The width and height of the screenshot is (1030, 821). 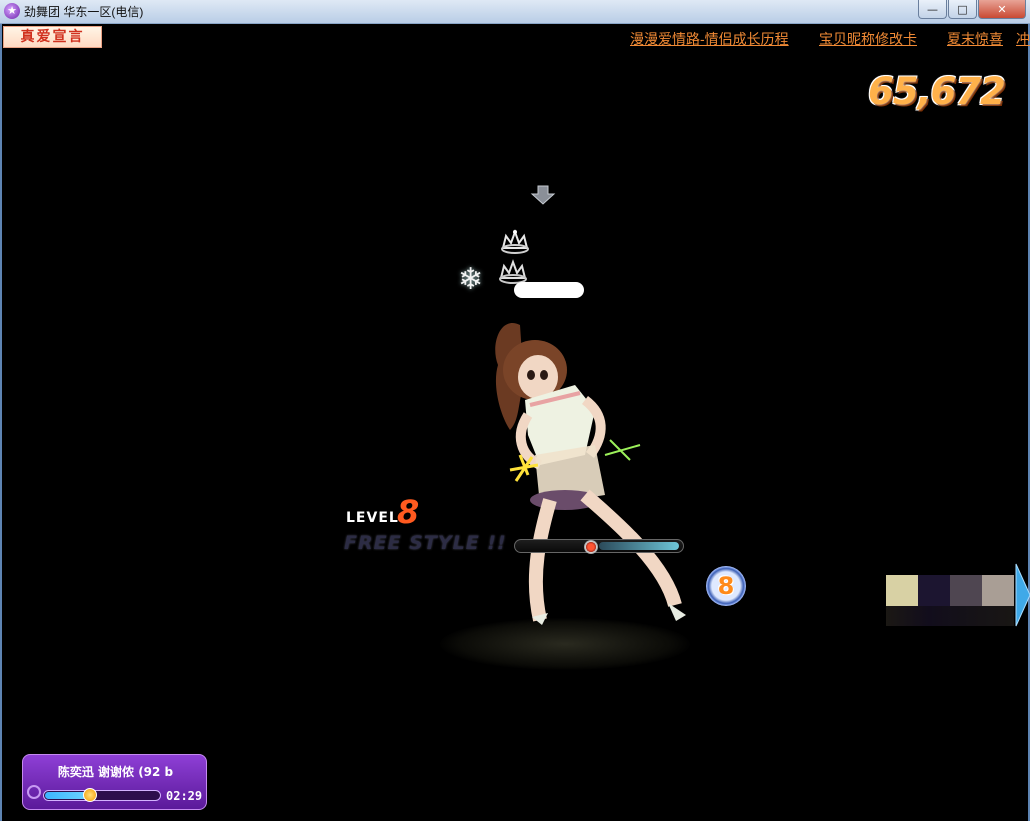 What do you see at coordinates (937, 91) in the screenshot?
I see `score-display: 65,672` at bounding box center [937, 91].